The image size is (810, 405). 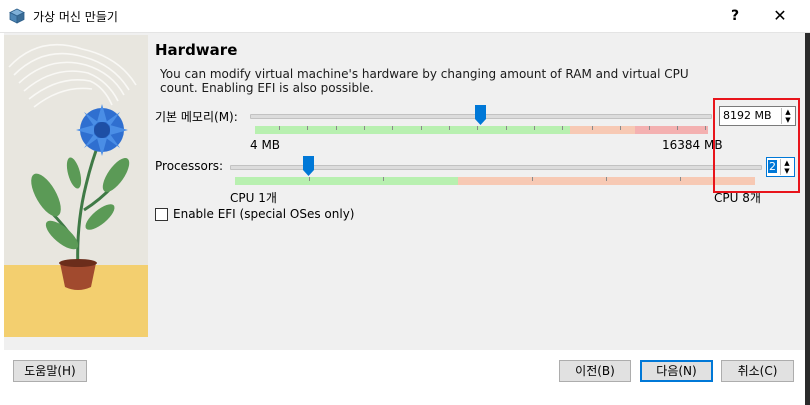 I want to click on wizard-illustration, so click(x=76, y=186).